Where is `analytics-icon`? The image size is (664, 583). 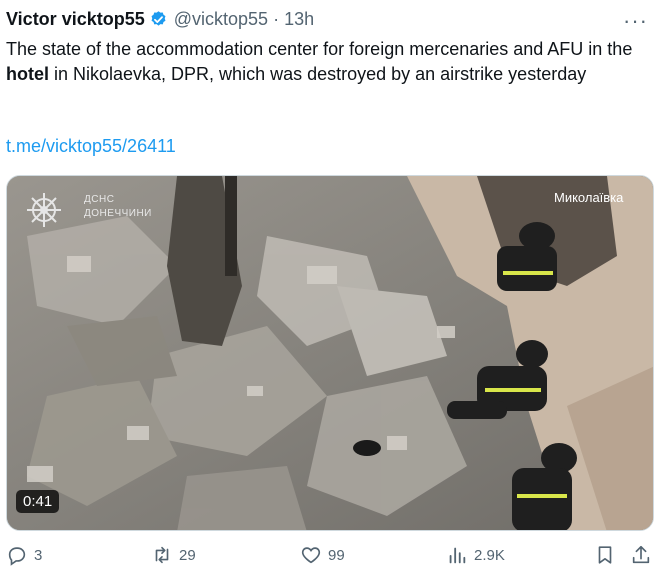
analytics-icon is located at coordinates (457, 555).